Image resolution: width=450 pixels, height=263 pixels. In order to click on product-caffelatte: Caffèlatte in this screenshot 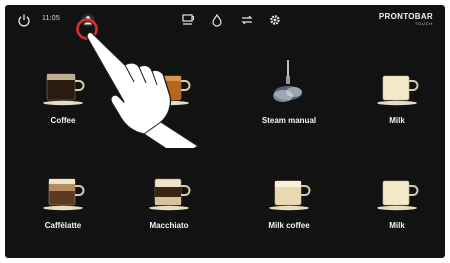, I will do `click(63, 205)`.